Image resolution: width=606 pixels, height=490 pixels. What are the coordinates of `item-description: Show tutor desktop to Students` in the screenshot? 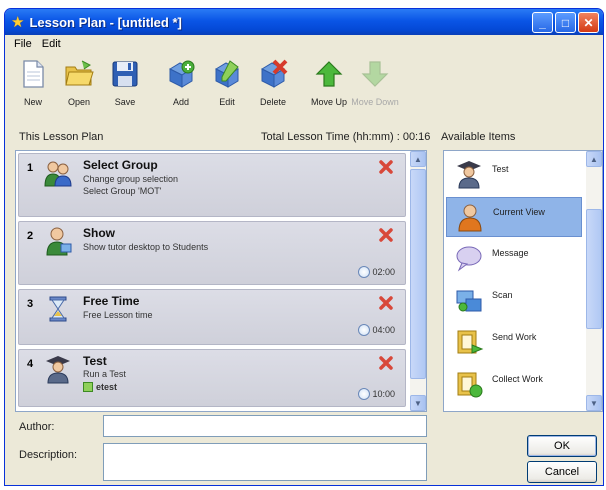 It's located at (146, 247).